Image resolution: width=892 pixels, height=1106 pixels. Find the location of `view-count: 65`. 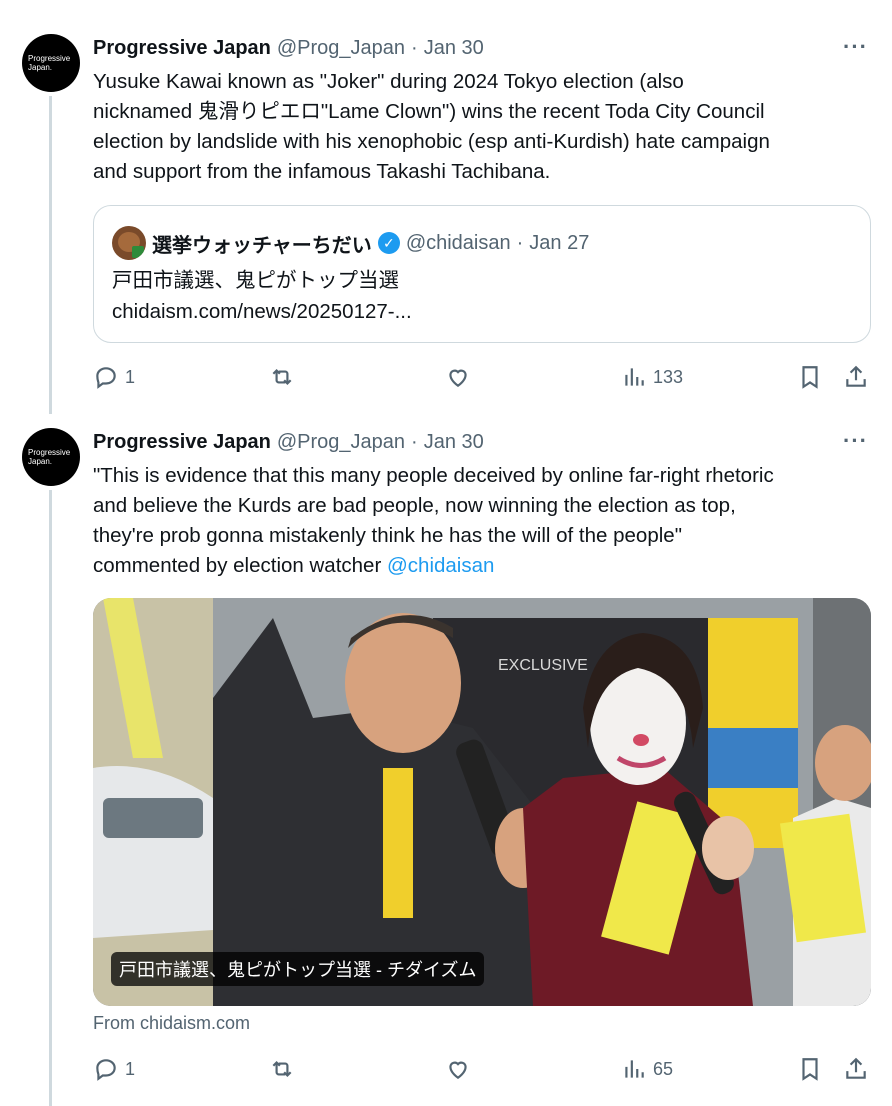

view-count: 65 is located at coordinates (663, 1068).